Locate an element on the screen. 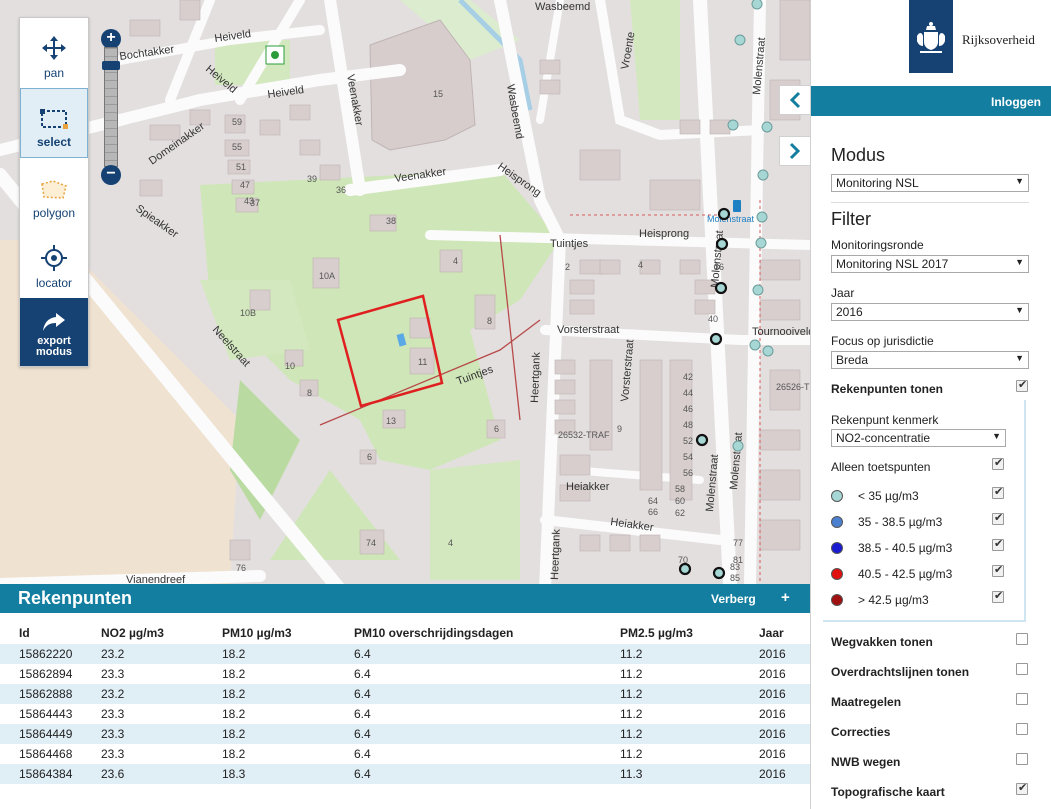 The width and height of the screenshot is (1051, 809). column-header: Id is located at coordinates (50, 633).